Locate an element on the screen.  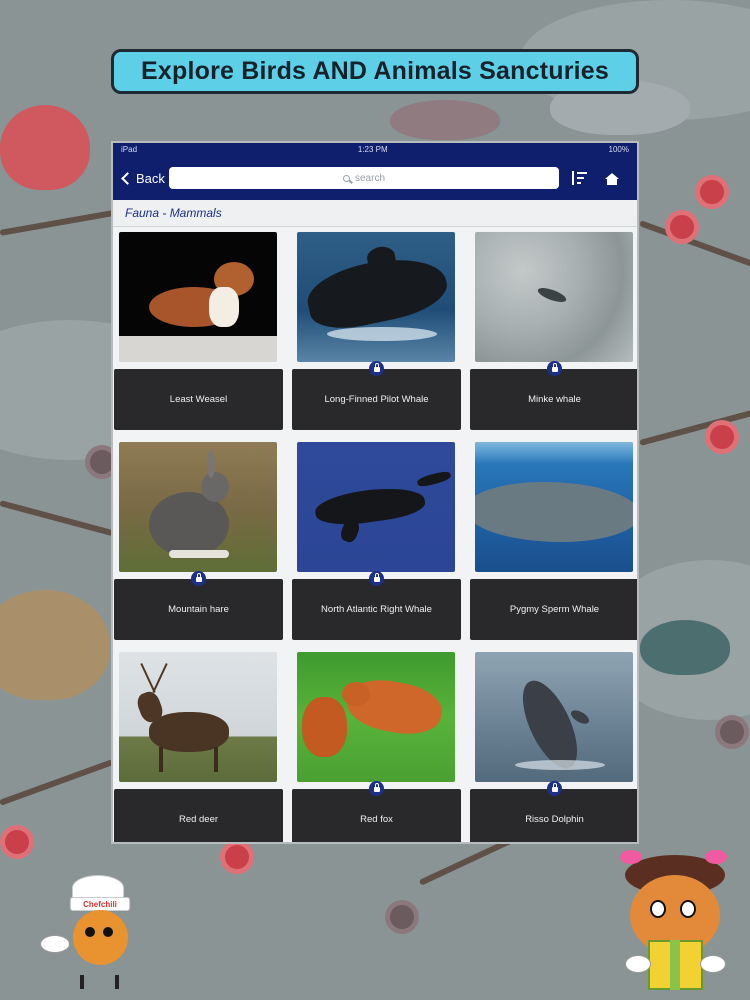
section-header: Fauna - Mammals is located at coordinates (375, 213).